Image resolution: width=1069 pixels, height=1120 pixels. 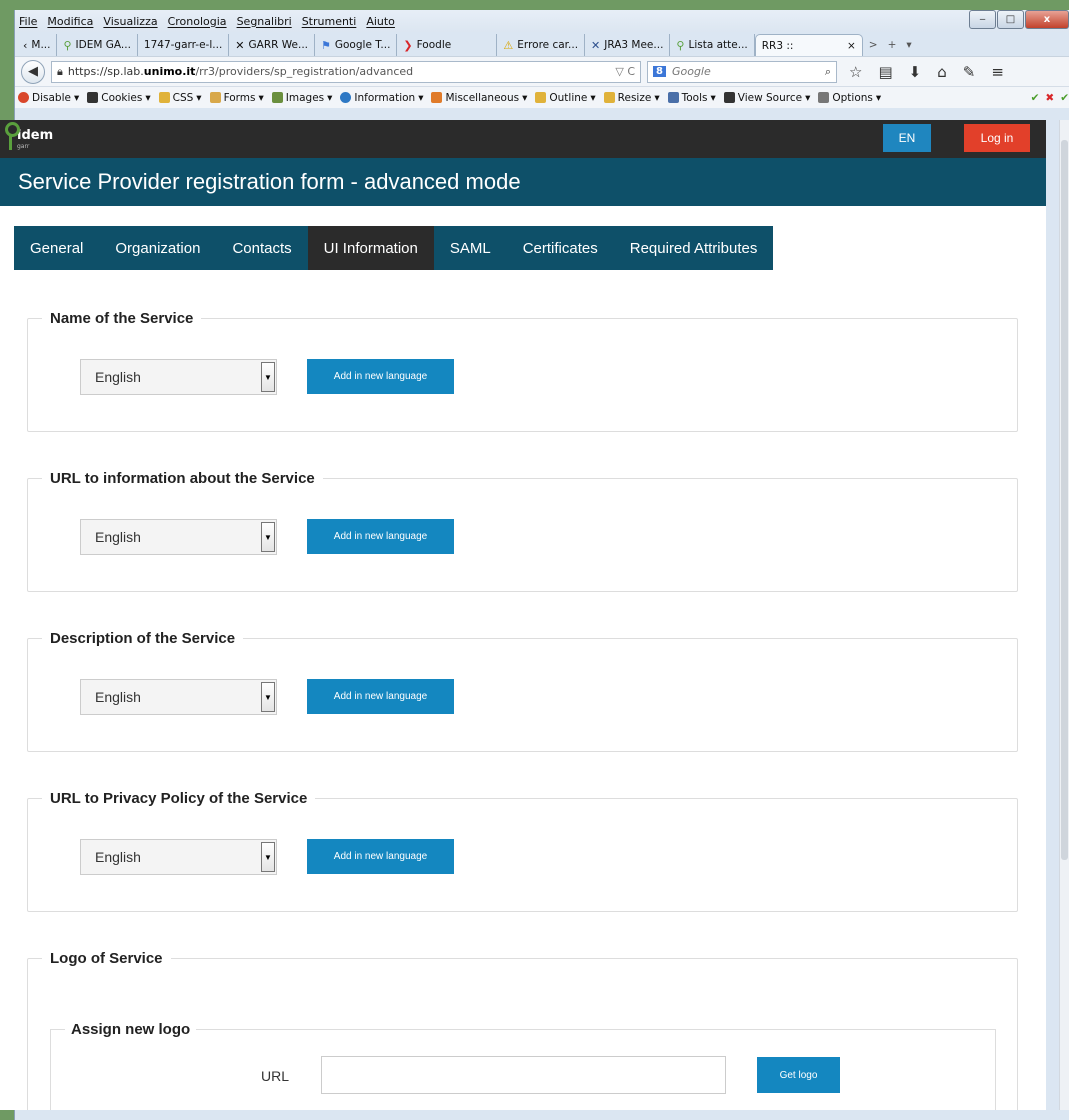 I want to click on tab-contacts: Contacts, so click(x=261, y=248).